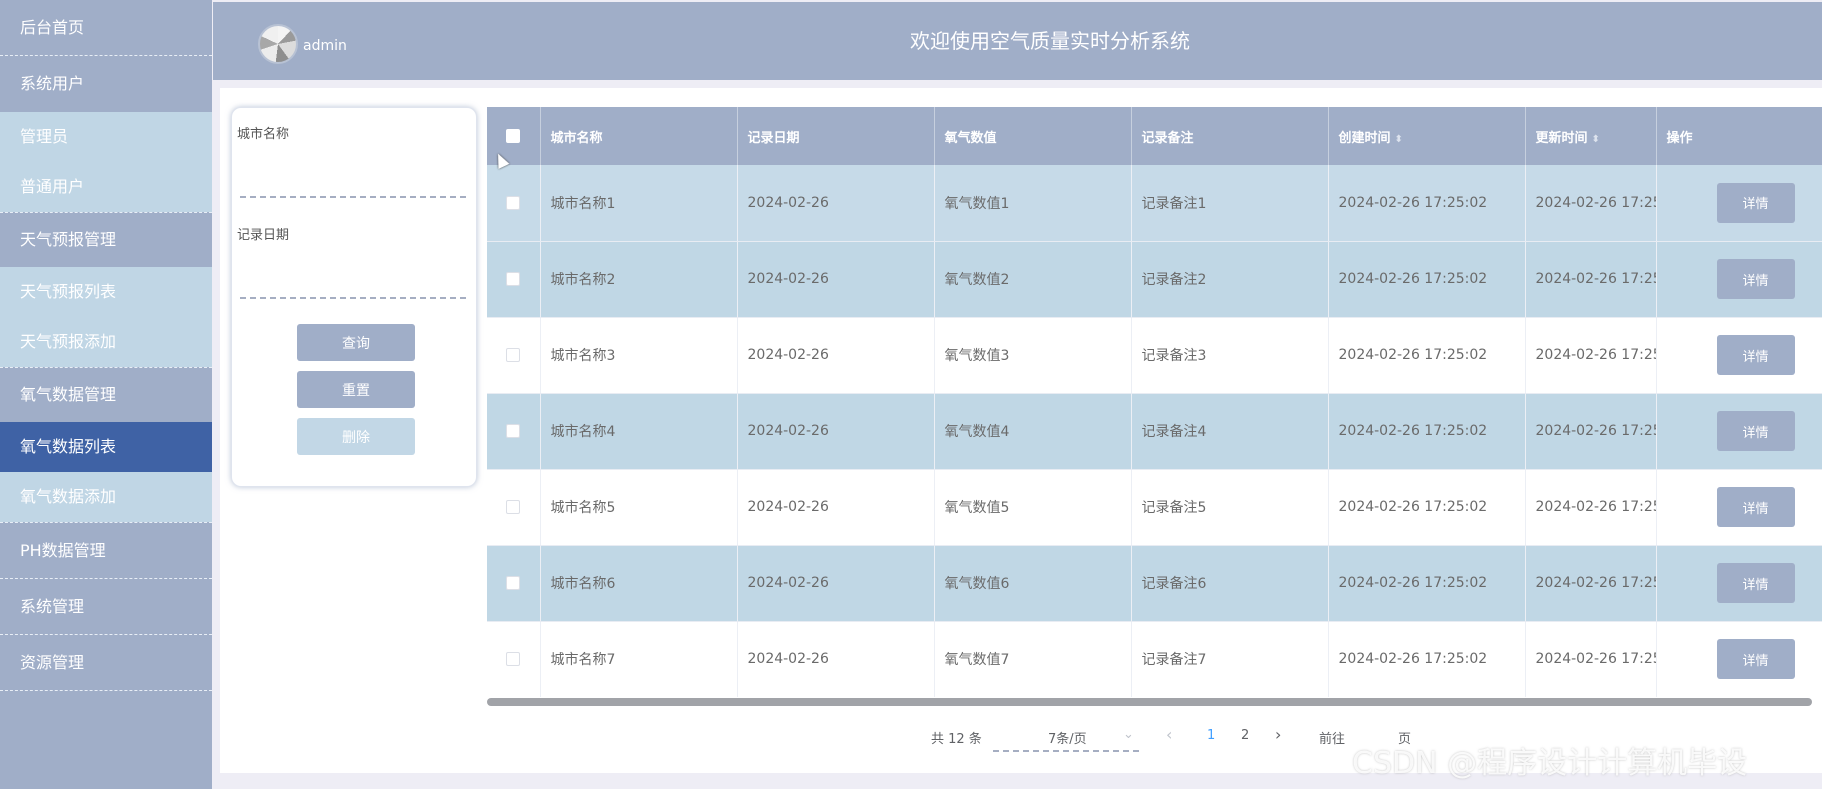 The height and width of the screenshot is (789, 1822). What do you see at coordinates (1149, 702) in the screenshot?
I see `horizontal-scrollbar` at bounding box center [1149, 702].